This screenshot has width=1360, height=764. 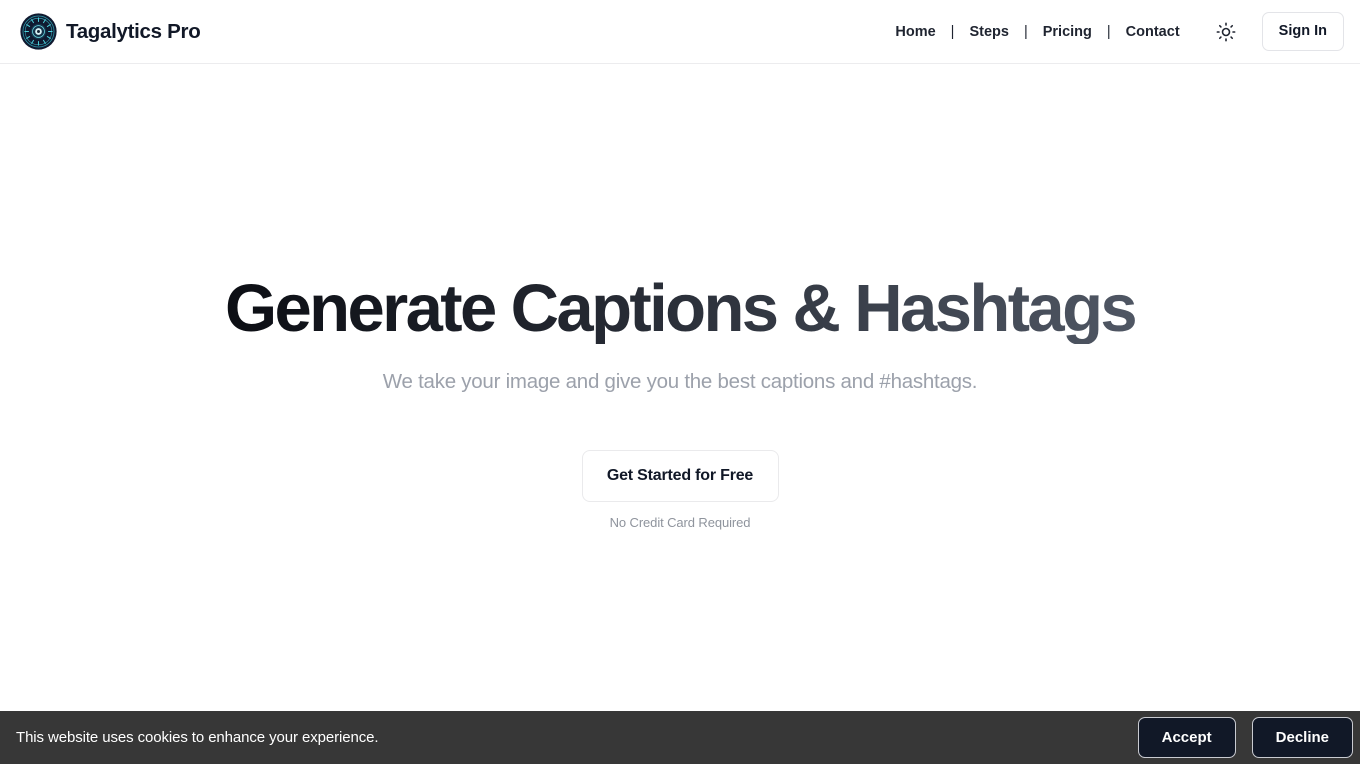 I want to click on cta-note: No Credit Card Required, so click(x=680, y=523).